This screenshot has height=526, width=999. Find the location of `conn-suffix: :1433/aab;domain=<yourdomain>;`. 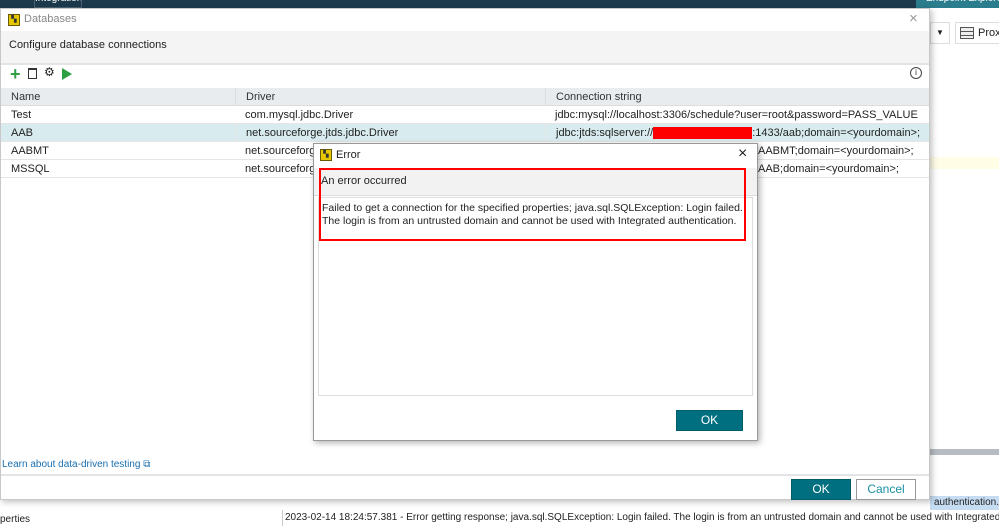

conn-suffix: :1433/aab;domain=<yourdomain>; is located at coordinates (836, 133).